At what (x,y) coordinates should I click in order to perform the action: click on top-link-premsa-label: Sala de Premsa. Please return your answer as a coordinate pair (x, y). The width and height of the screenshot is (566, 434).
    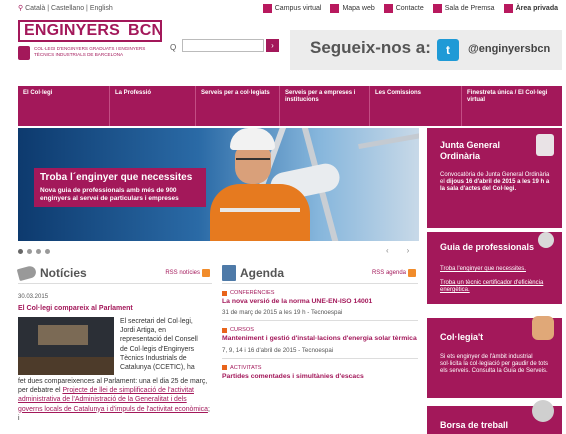
    Looking at the image, I should click on (470, 8).